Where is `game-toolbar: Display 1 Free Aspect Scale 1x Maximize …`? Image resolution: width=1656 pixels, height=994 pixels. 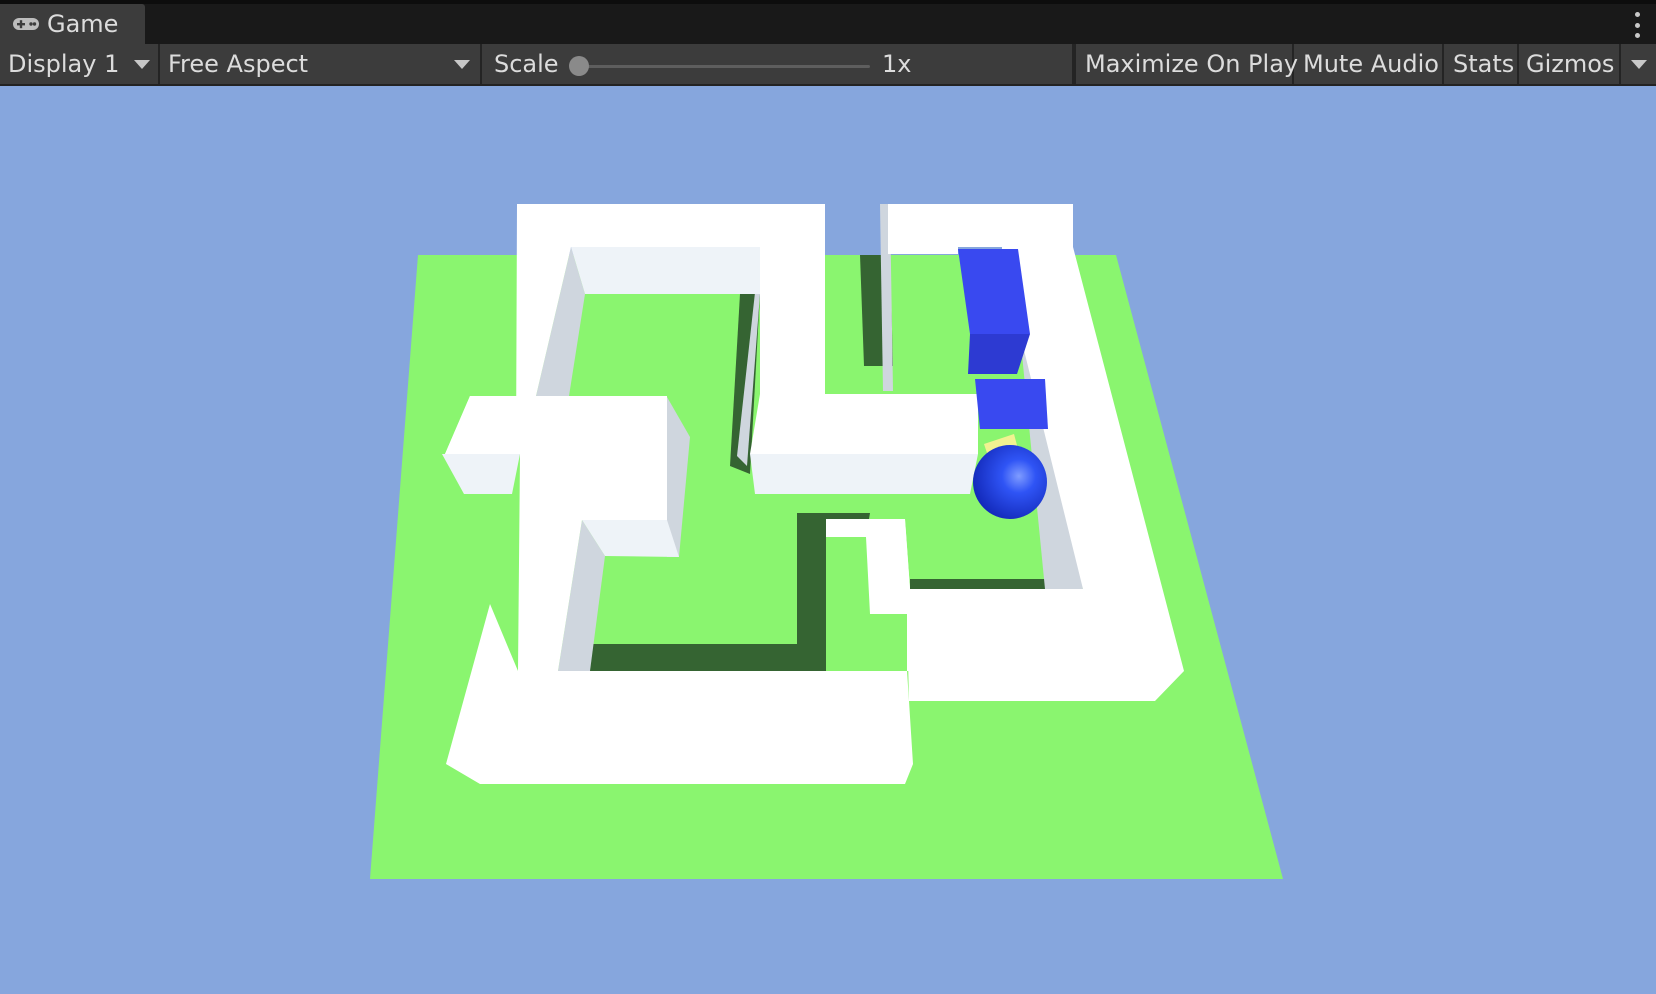 game-toolbar: Display 1 Free Aspect Scale 1x Maximize … is located at coordinates (828, 65).